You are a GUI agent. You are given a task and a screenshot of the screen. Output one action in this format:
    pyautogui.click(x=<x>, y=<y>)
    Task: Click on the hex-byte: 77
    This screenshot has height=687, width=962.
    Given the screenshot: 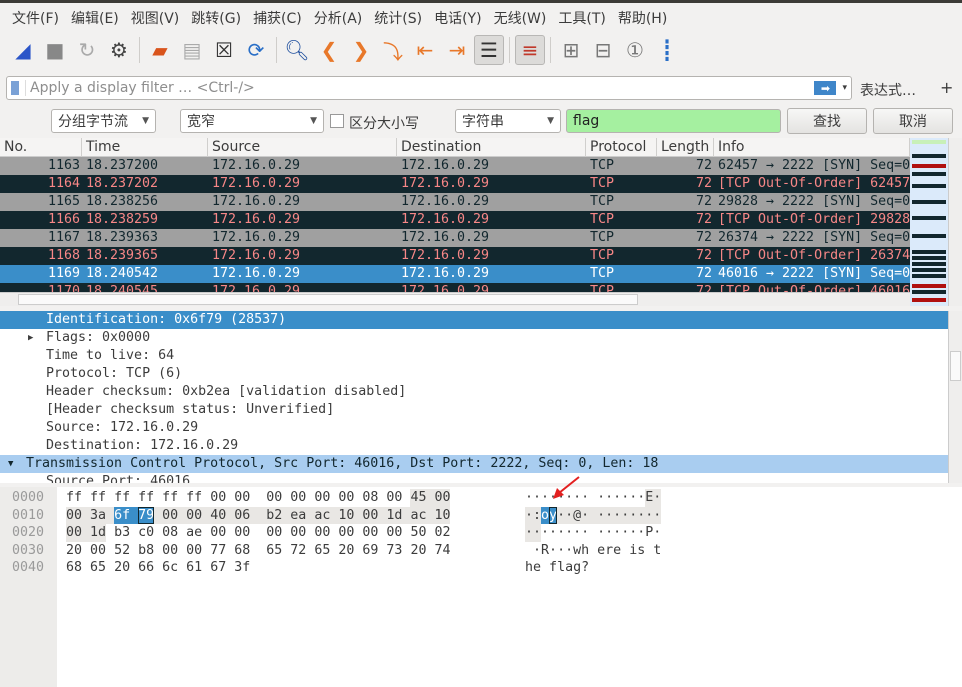 What is the action you would take?
    pyautogui.click(x=218, y=551)
    